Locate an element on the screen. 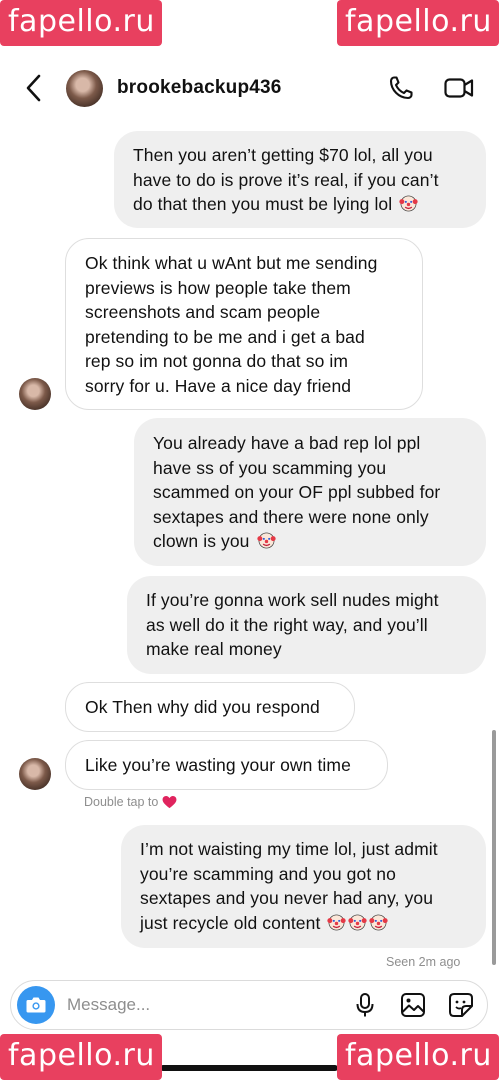 The image size is (499, 1080). message-text: Ok think what u wAnt but me sending is located at coordinates (231, 263).